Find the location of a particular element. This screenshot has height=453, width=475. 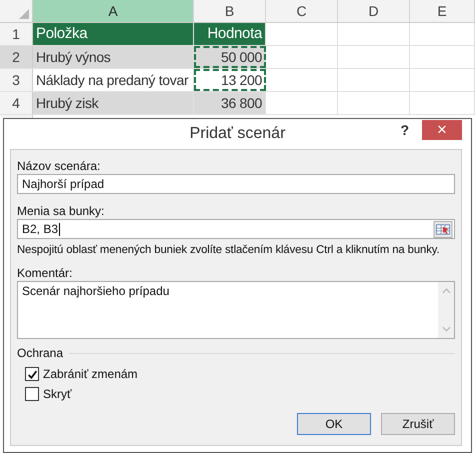

window-title: Pridať scenár is located at coordinates (238, 134).